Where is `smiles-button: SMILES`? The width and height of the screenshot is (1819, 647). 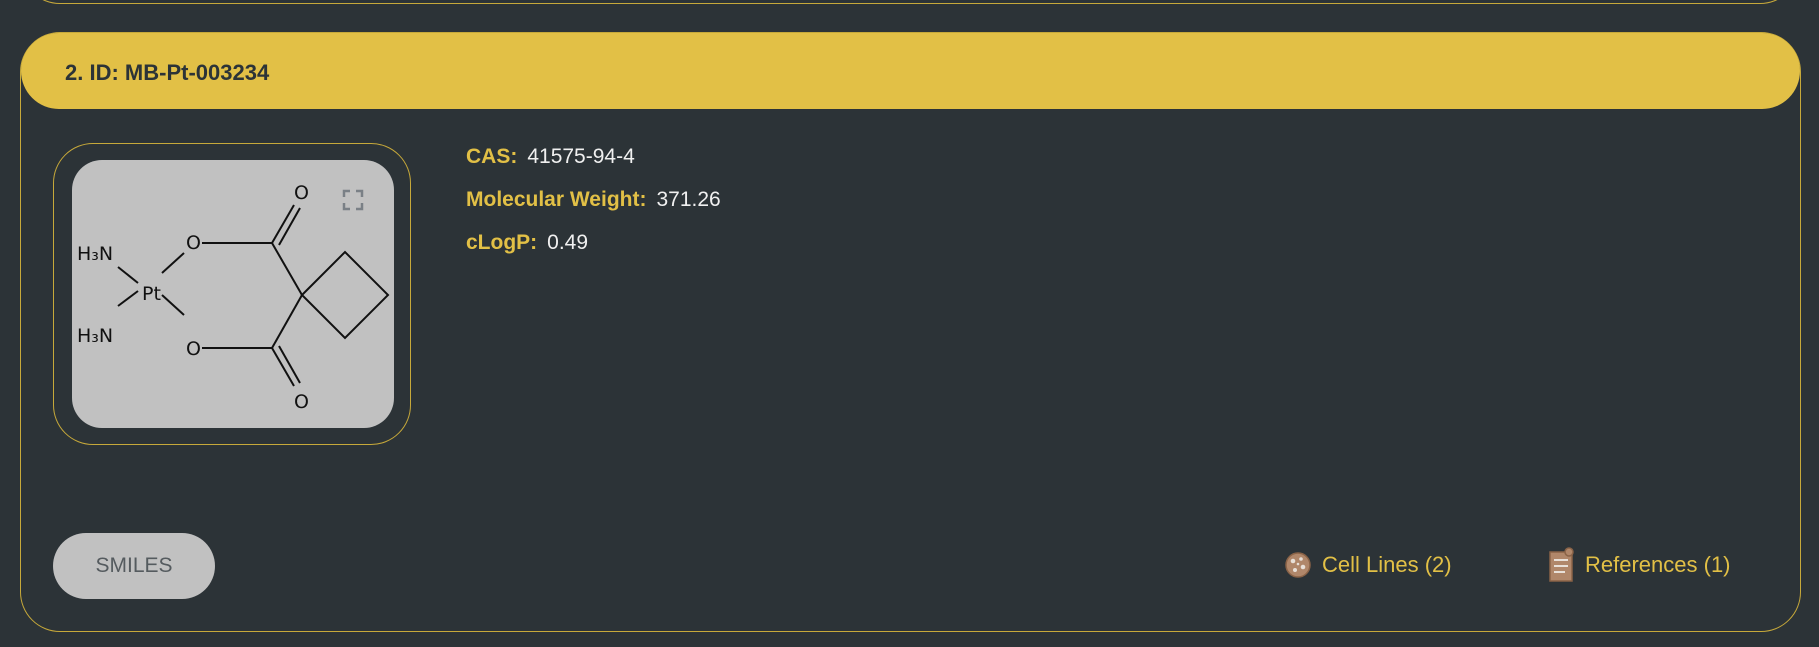
smiles-button: SMILES is located at coordinates (134, 566).